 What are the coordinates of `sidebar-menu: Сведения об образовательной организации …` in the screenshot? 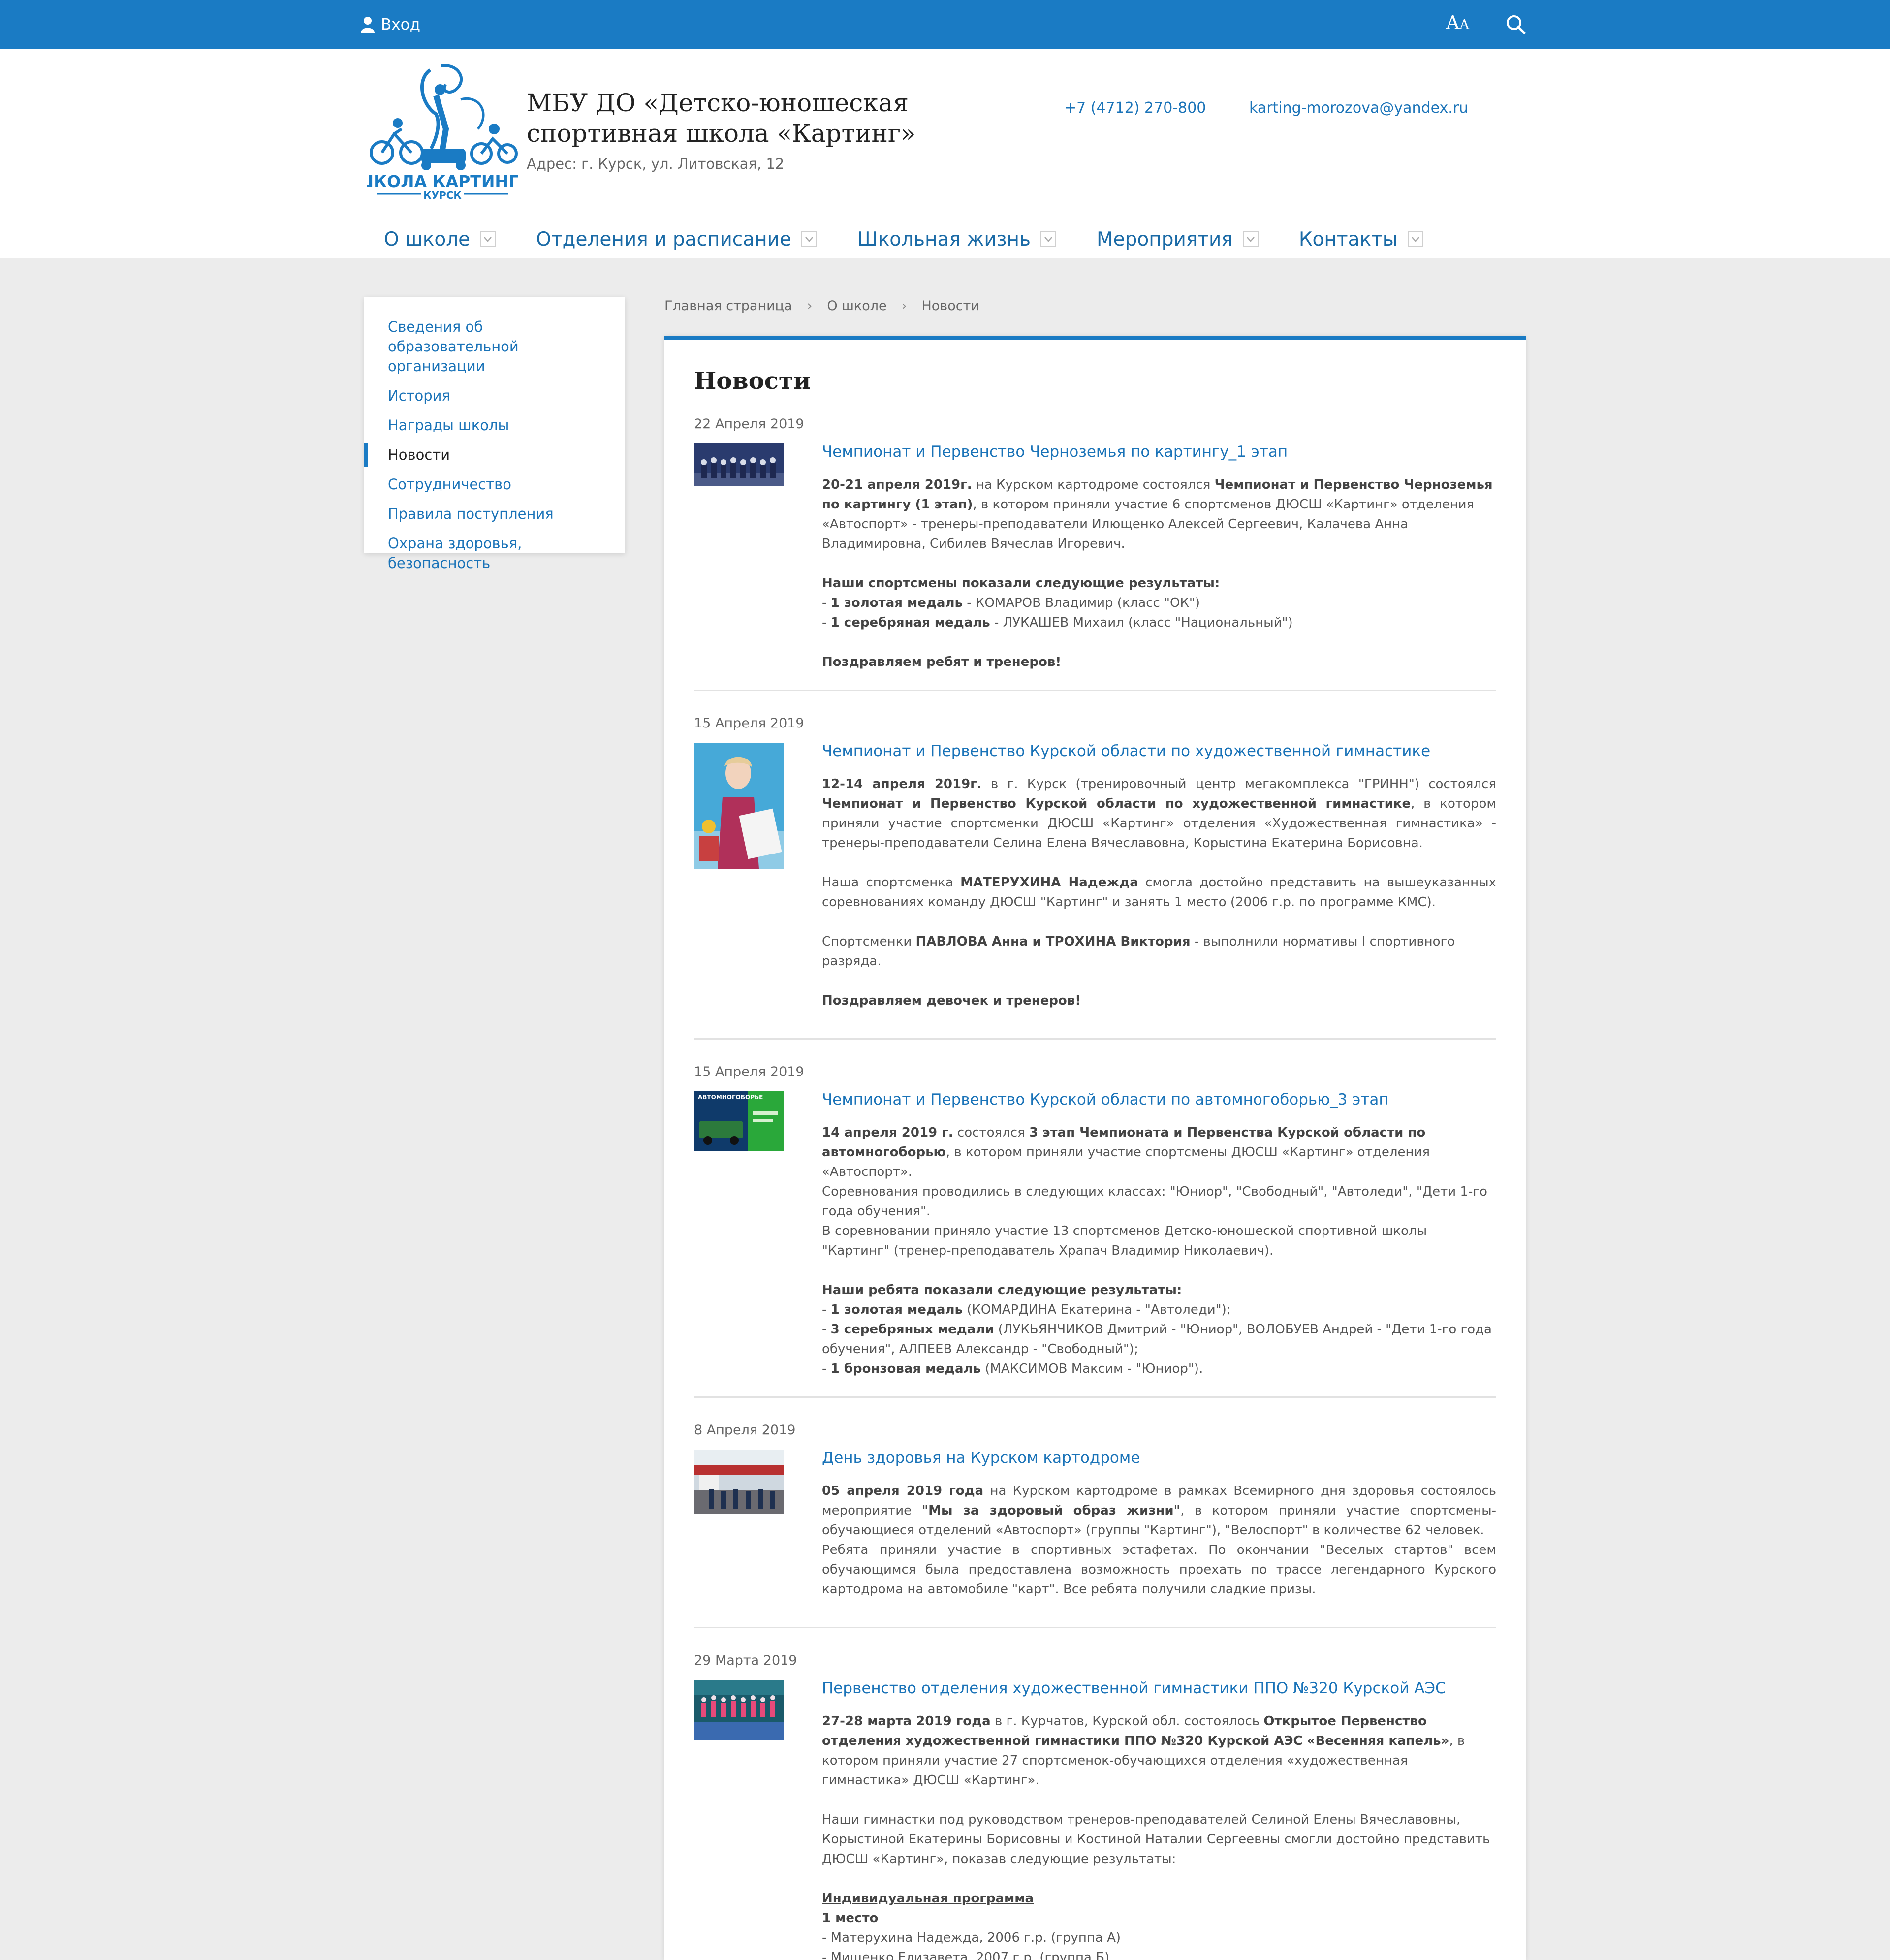 It's located at (494, 434).